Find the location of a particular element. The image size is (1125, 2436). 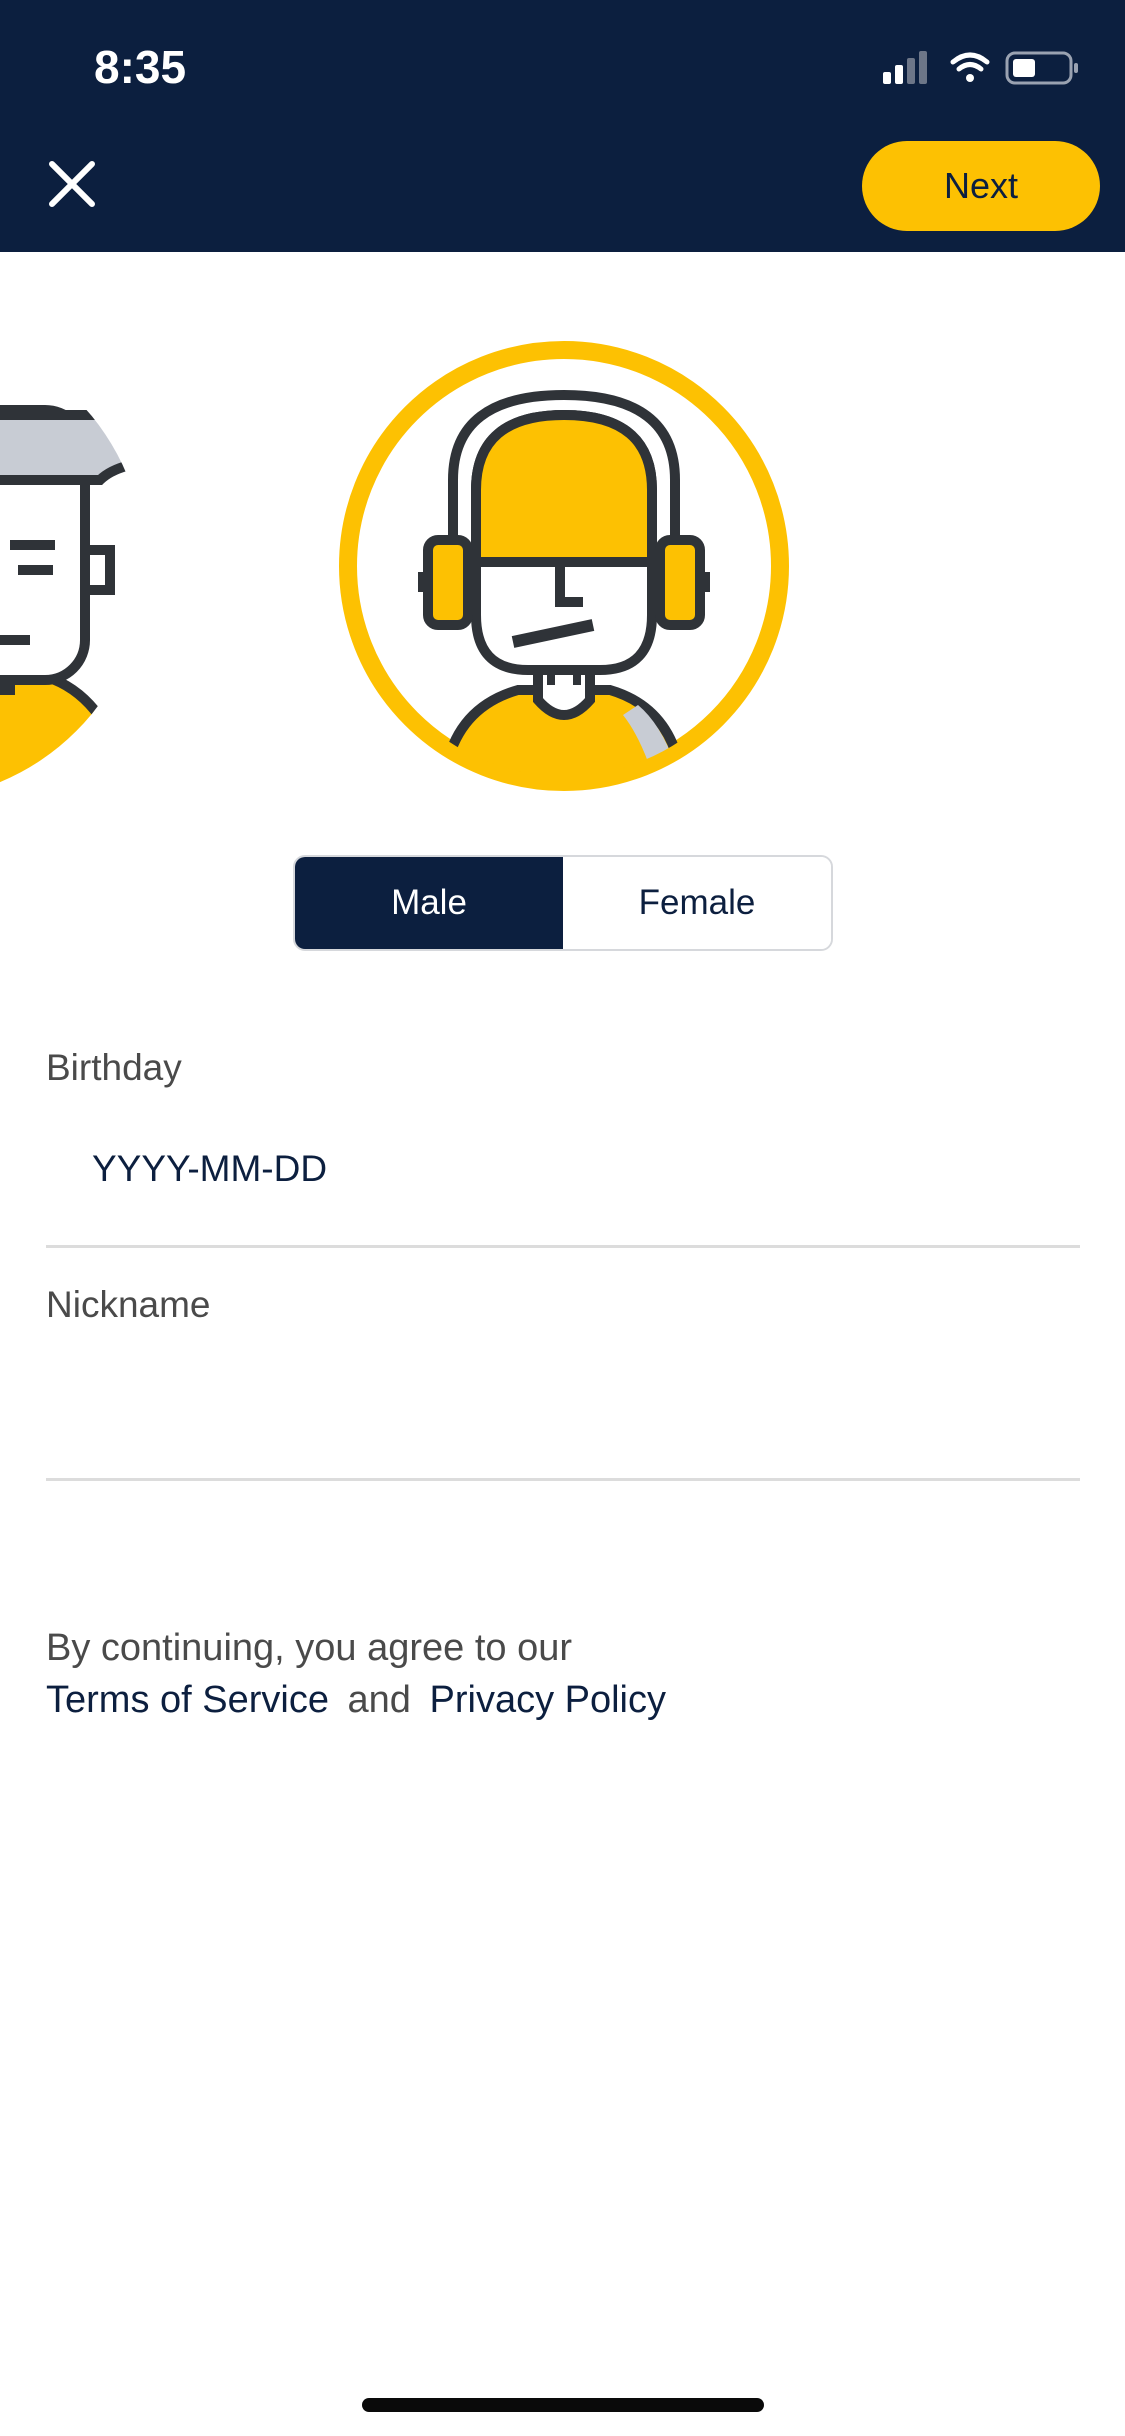

top-bar: 8:35 Next is located at coordinates (562, 126).